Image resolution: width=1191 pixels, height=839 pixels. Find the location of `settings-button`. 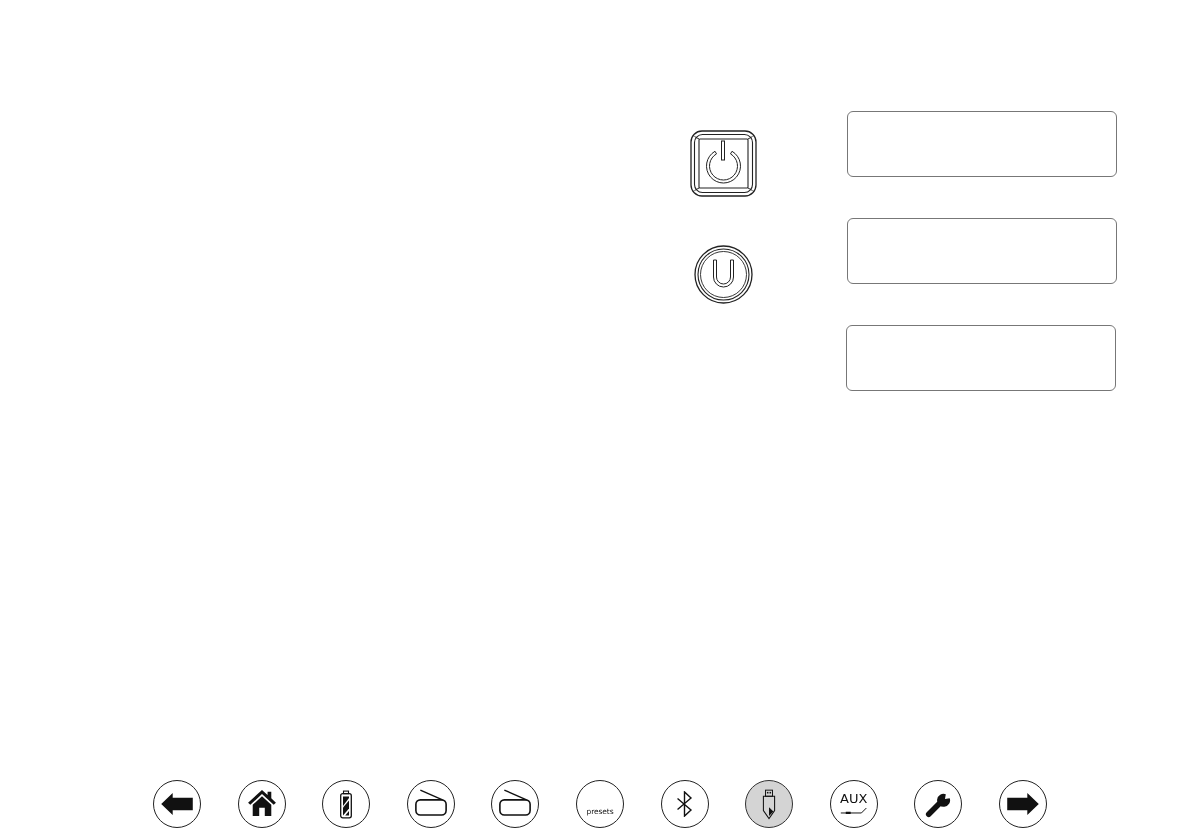

settings-button is located at coordinates (938, 804).